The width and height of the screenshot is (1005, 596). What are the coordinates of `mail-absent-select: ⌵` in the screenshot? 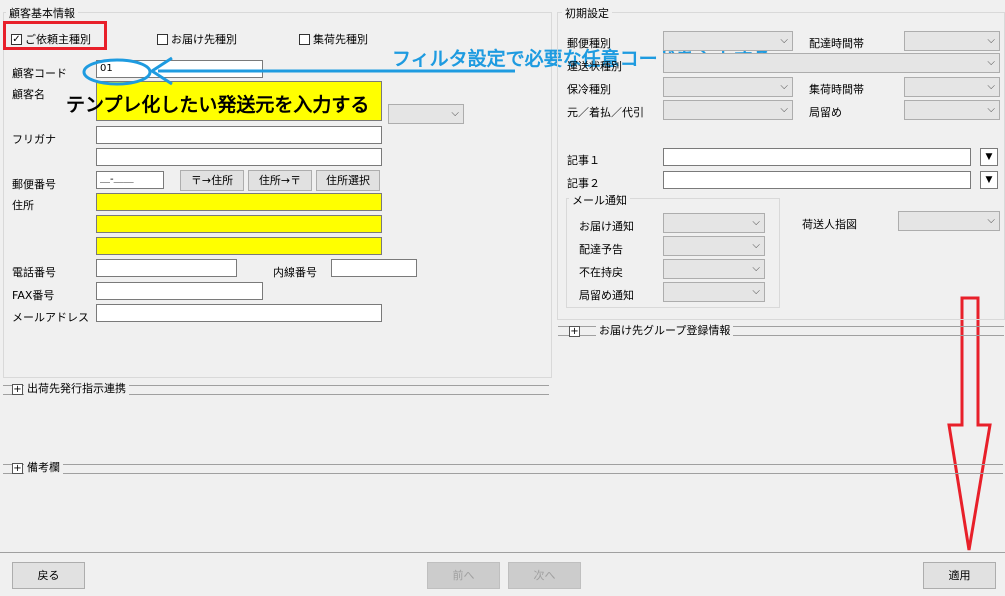 It's located at (714, 269).